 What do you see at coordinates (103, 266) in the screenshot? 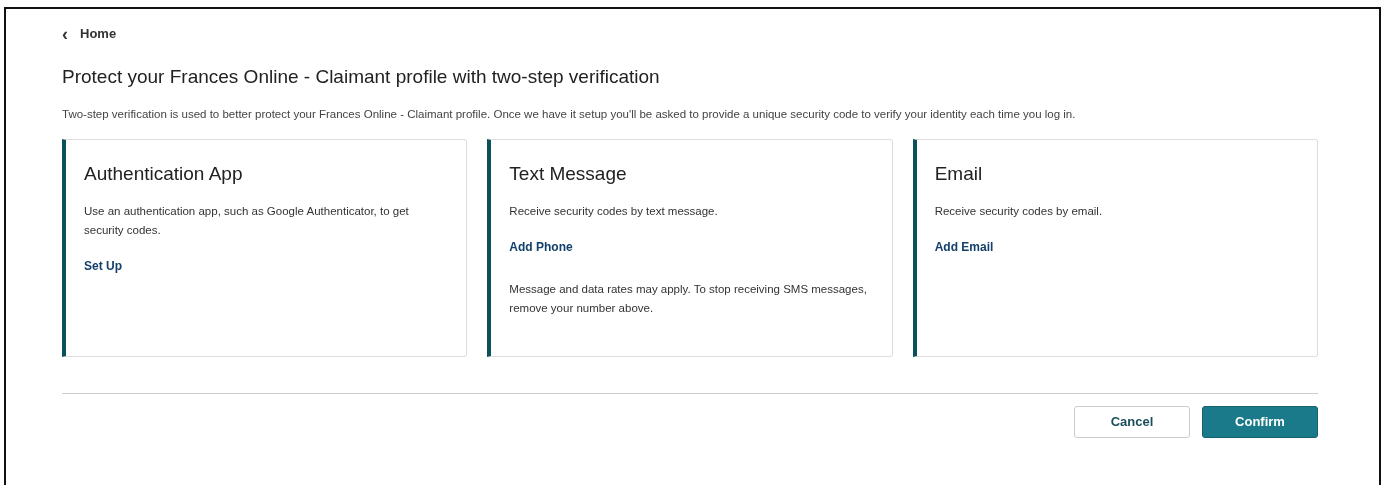
I see `card-link: Set Up` at bounding box center [103, 266].